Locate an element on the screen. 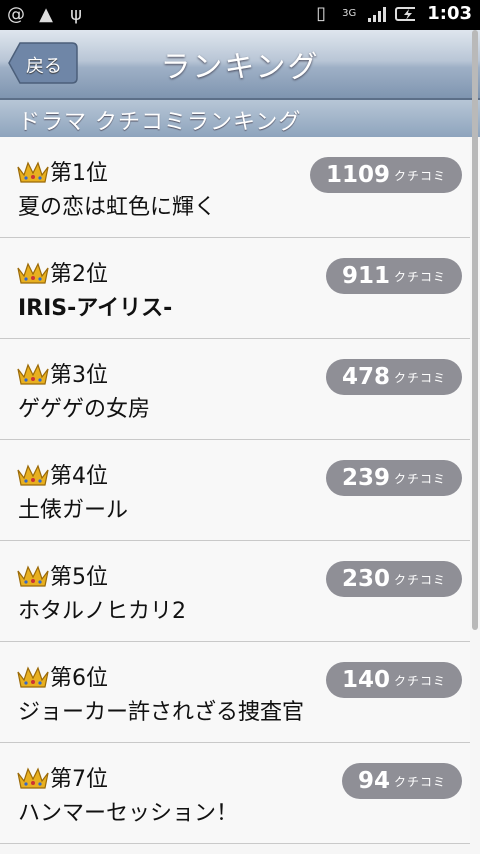  drama-title: 土俵ガール is located at coordinates (73, 510).